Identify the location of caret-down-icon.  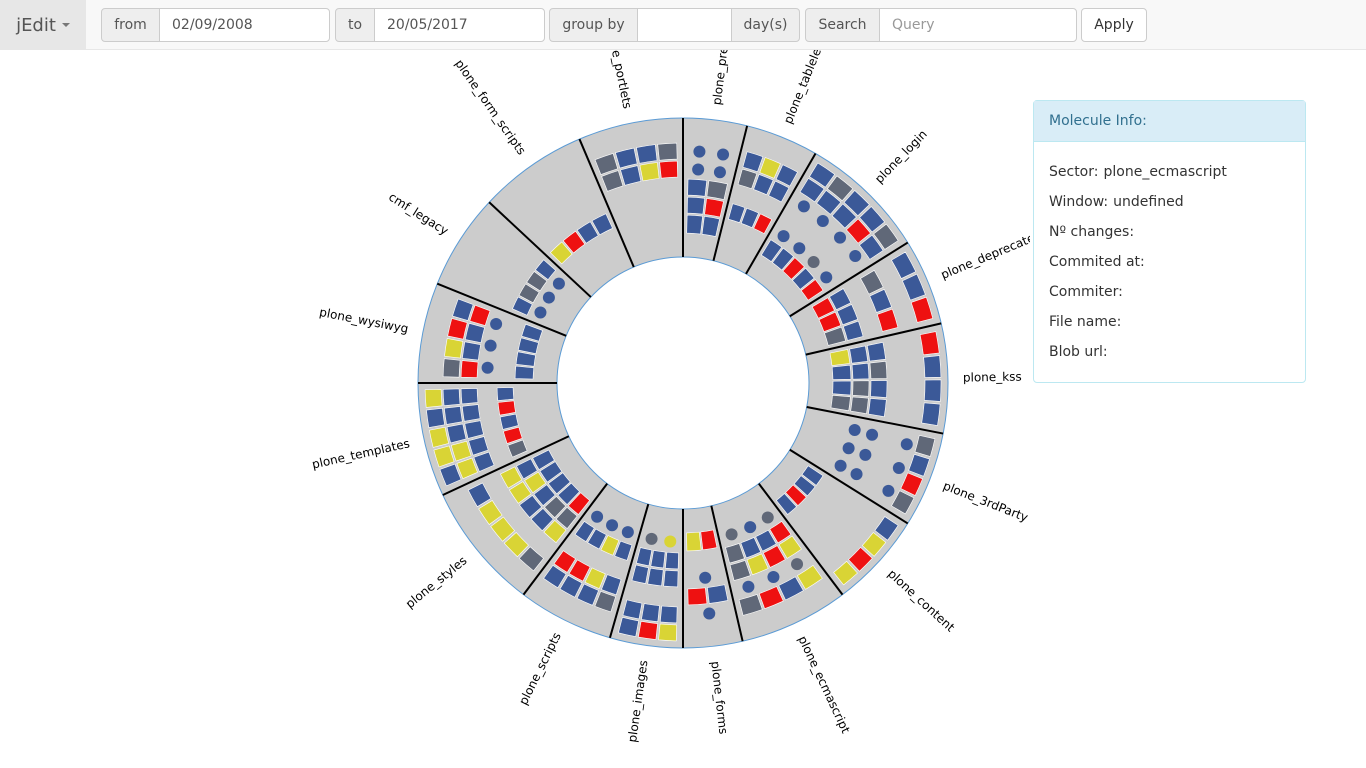
(65, 25).